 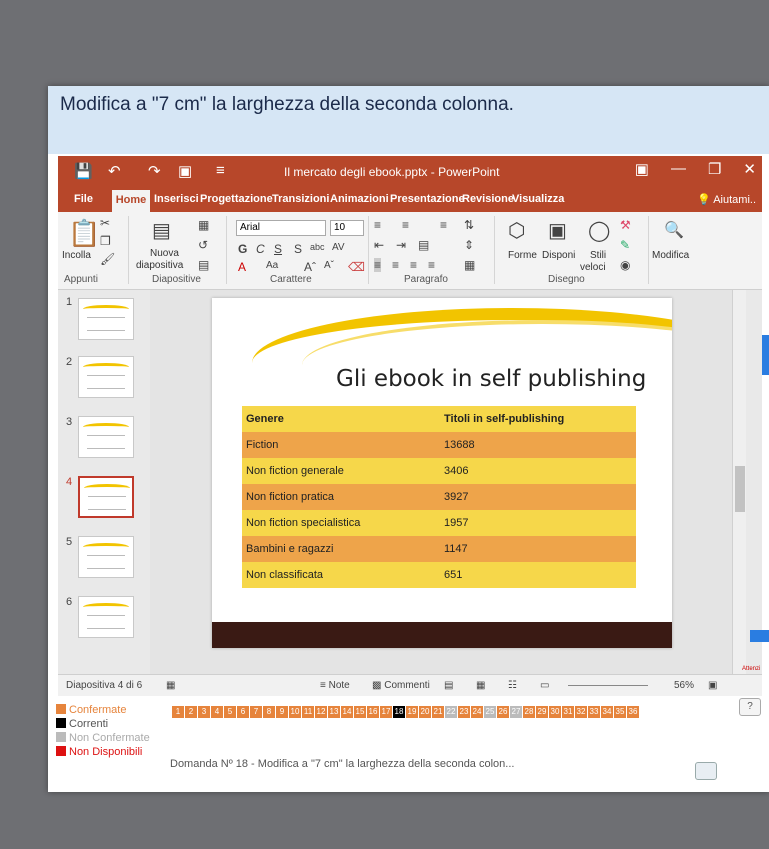 What do you see at coordinates (359, 199) in the screenshot?
I see `tab-animations: Animazioni` at bounding box center [359, 199].